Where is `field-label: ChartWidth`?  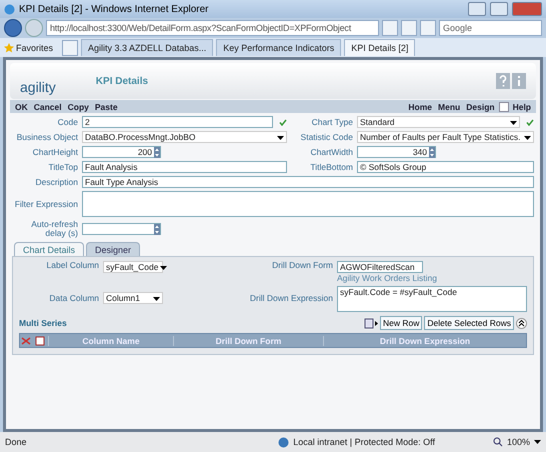 field-label: ChartWidth is located at coordinates (331, 152).